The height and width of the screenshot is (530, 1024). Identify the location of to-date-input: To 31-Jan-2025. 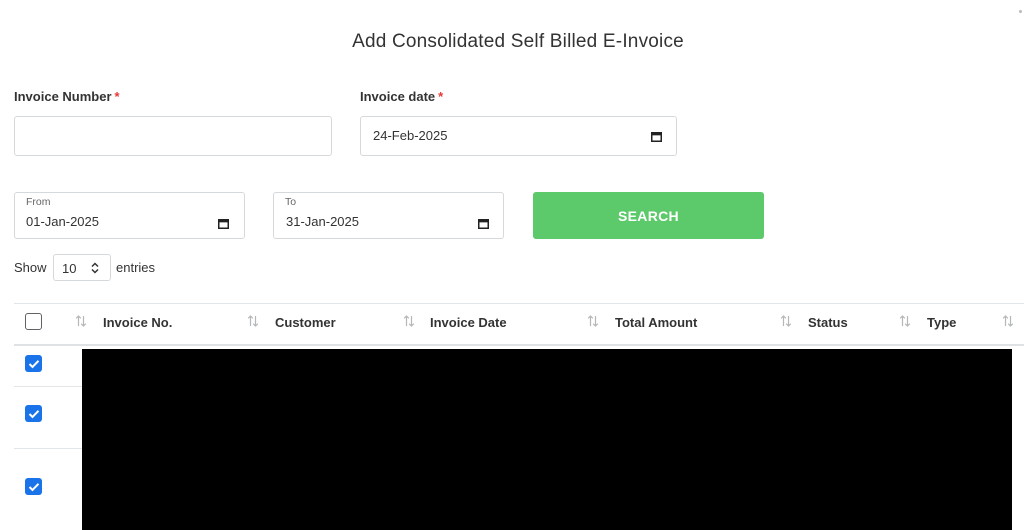
(388, 215).